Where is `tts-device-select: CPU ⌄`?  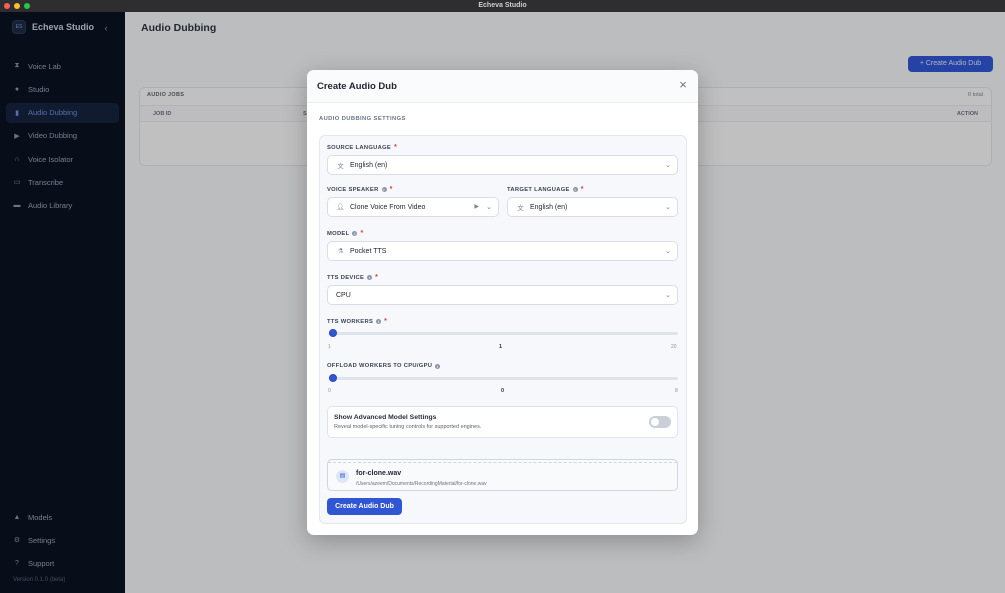 tts-device-select: CPU ⌄ is located at coordinates (502, 295).